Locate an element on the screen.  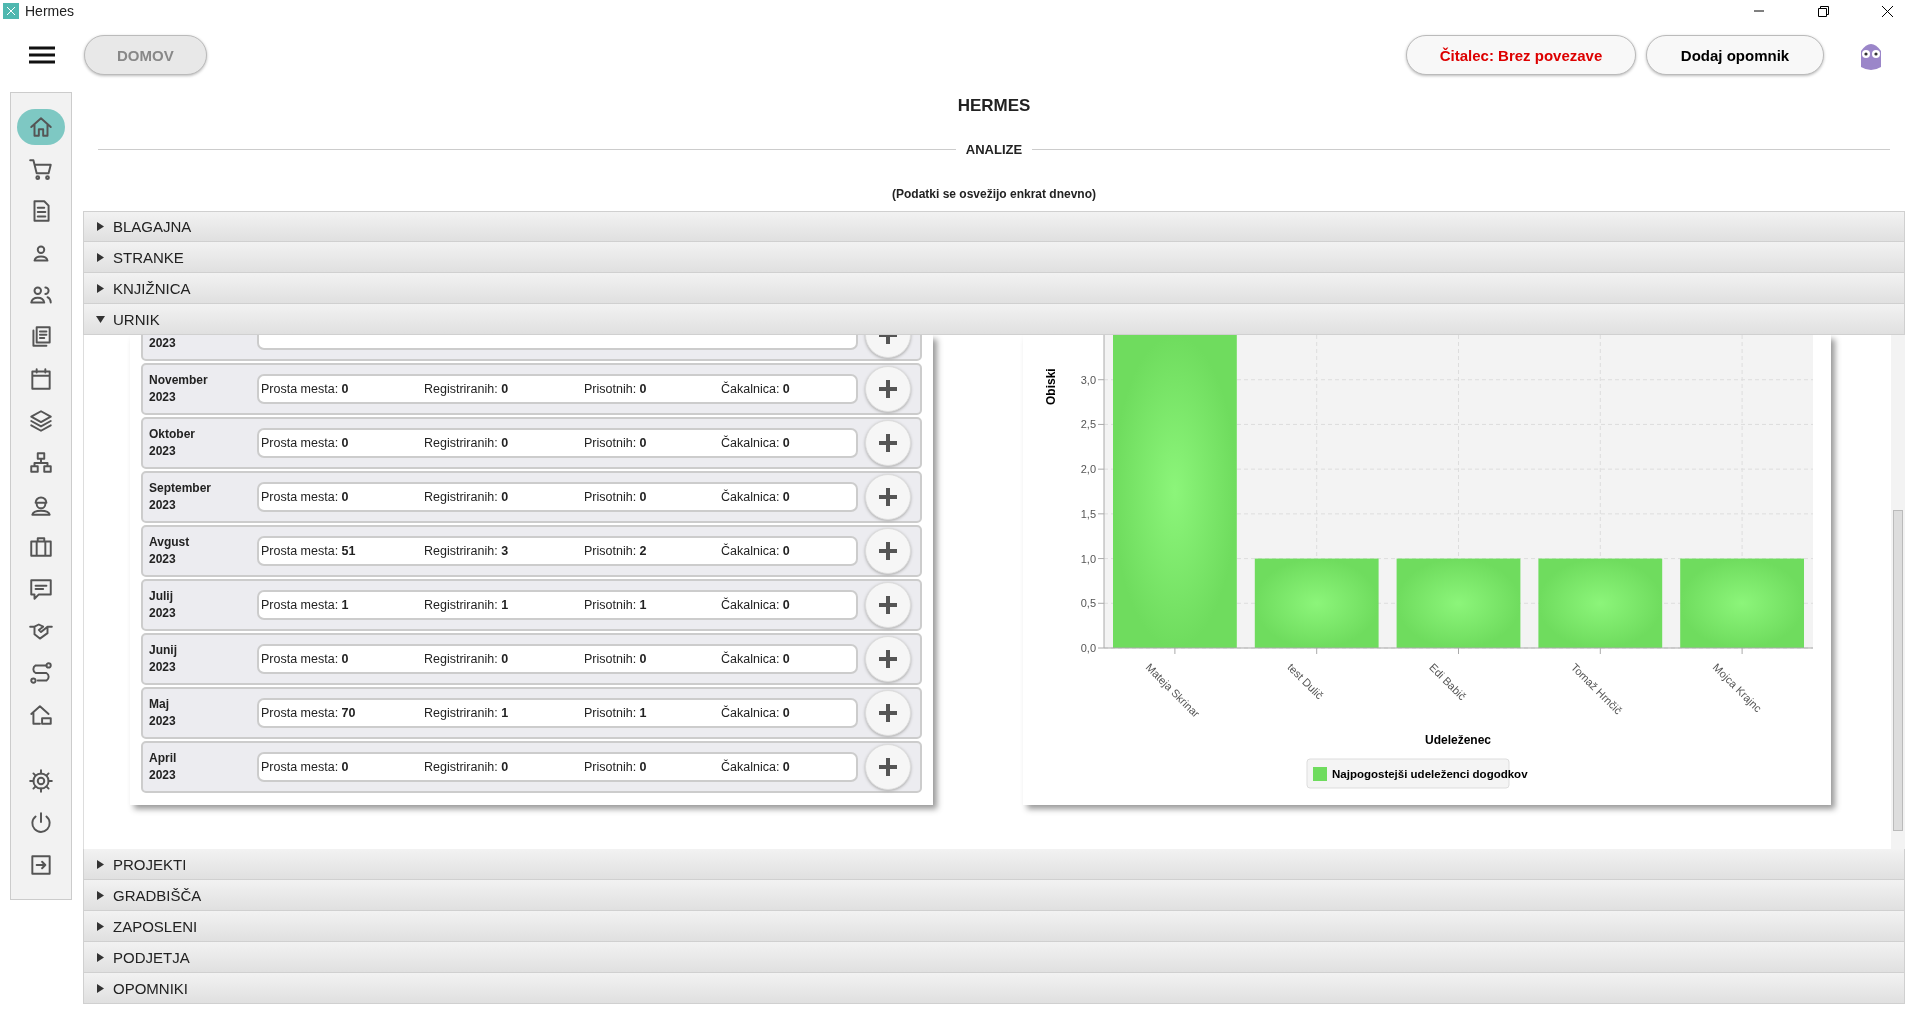
section-title: ANALIZE is located at coordinates (994, 149).